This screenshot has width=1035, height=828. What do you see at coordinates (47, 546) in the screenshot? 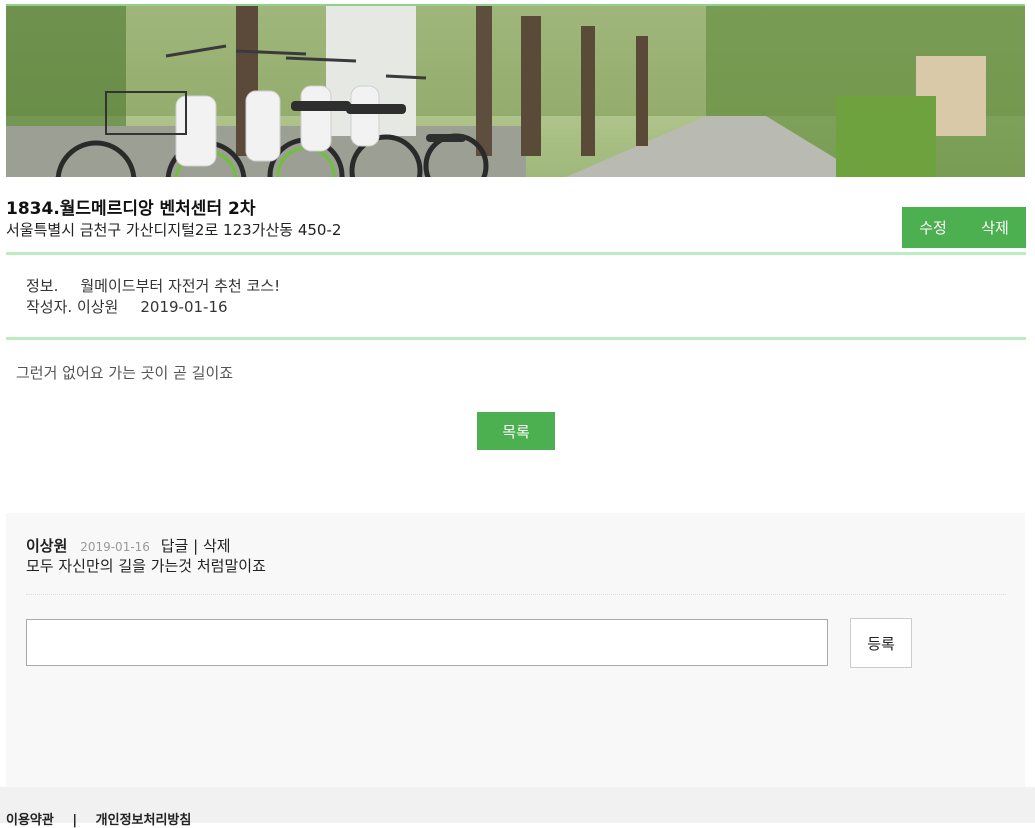
I see `comment-author: 이상원` at bounding box center [47, 546].